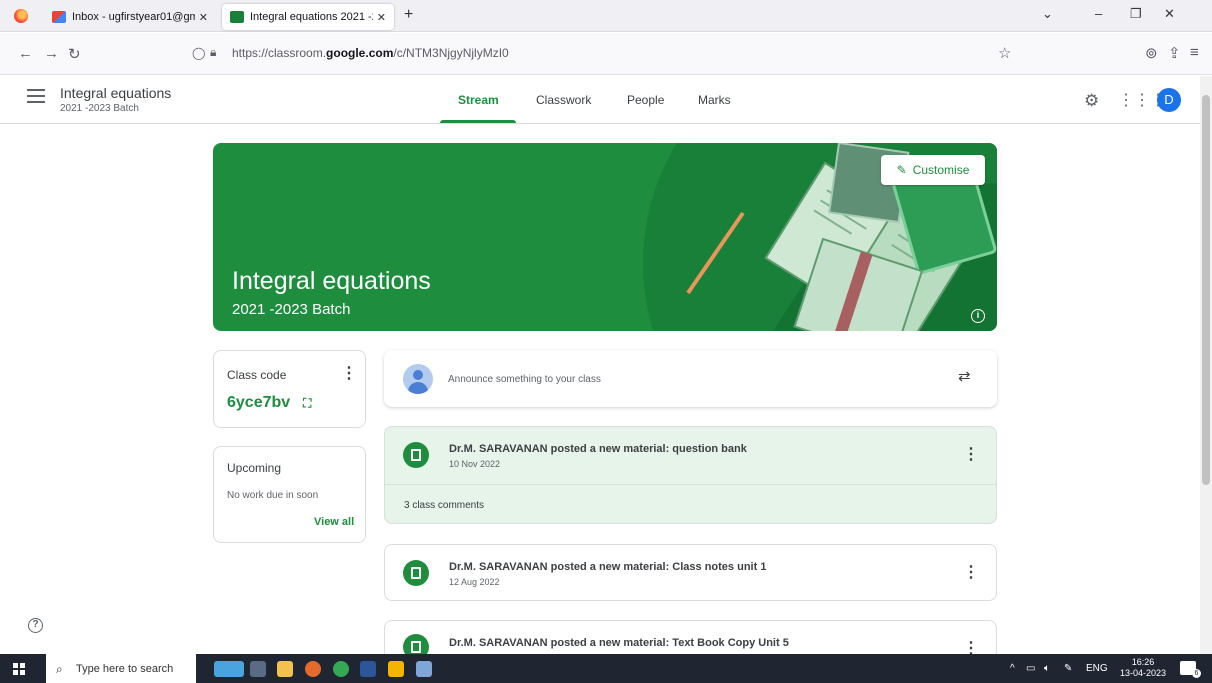  Describe the element at coordinates (368, 669) in the screenshot. I see `word-taskbar-icon` at that location.